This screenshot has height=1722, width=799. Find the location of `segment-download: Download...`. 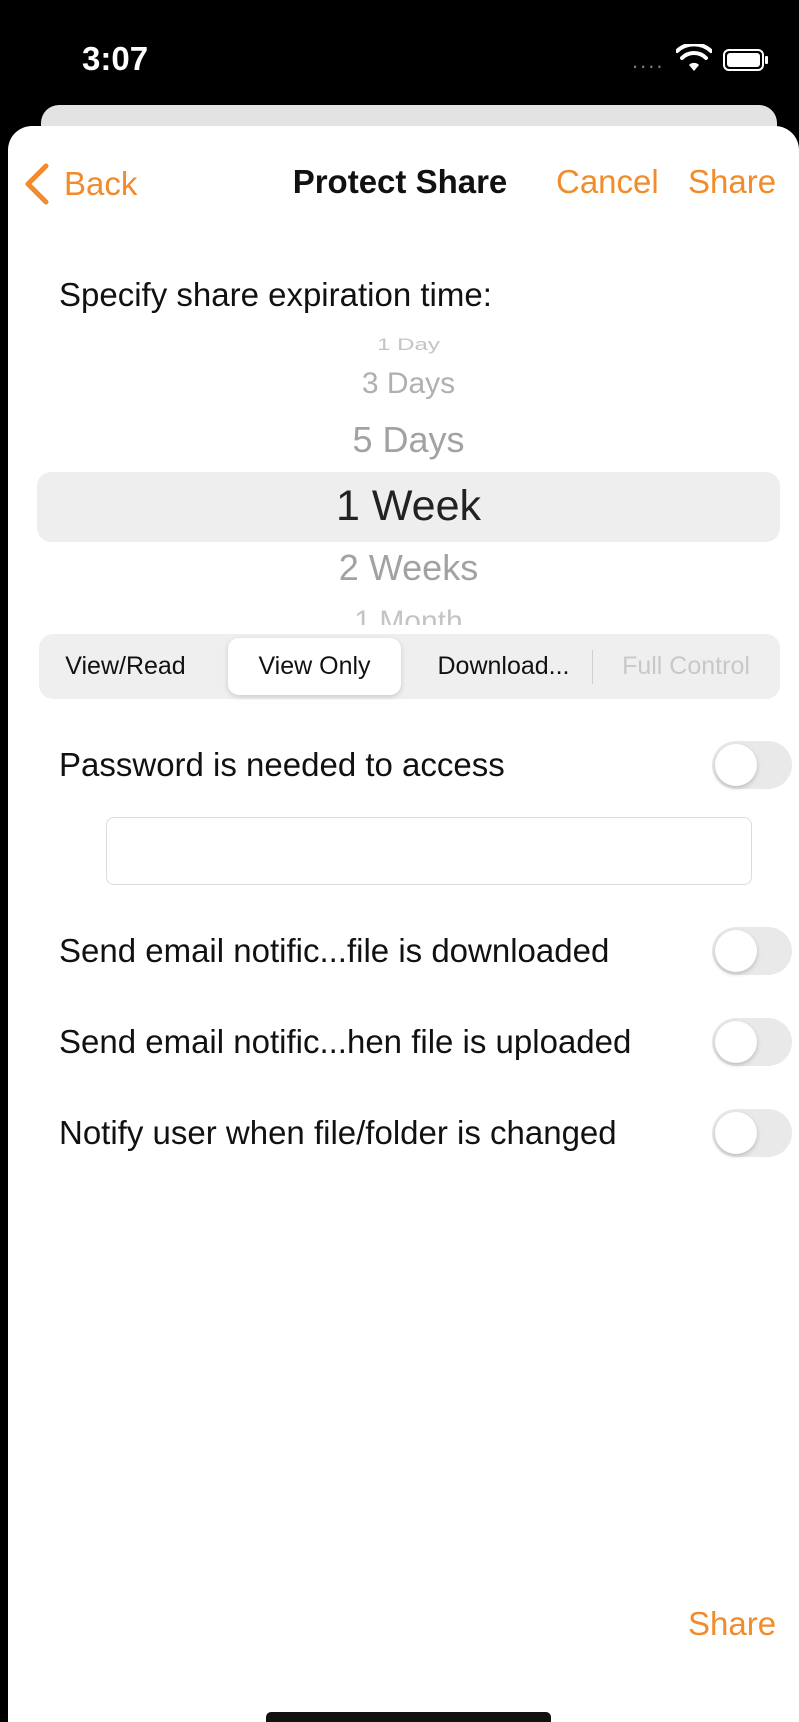

segment-download: Download... is located at coordinates (503, 666).